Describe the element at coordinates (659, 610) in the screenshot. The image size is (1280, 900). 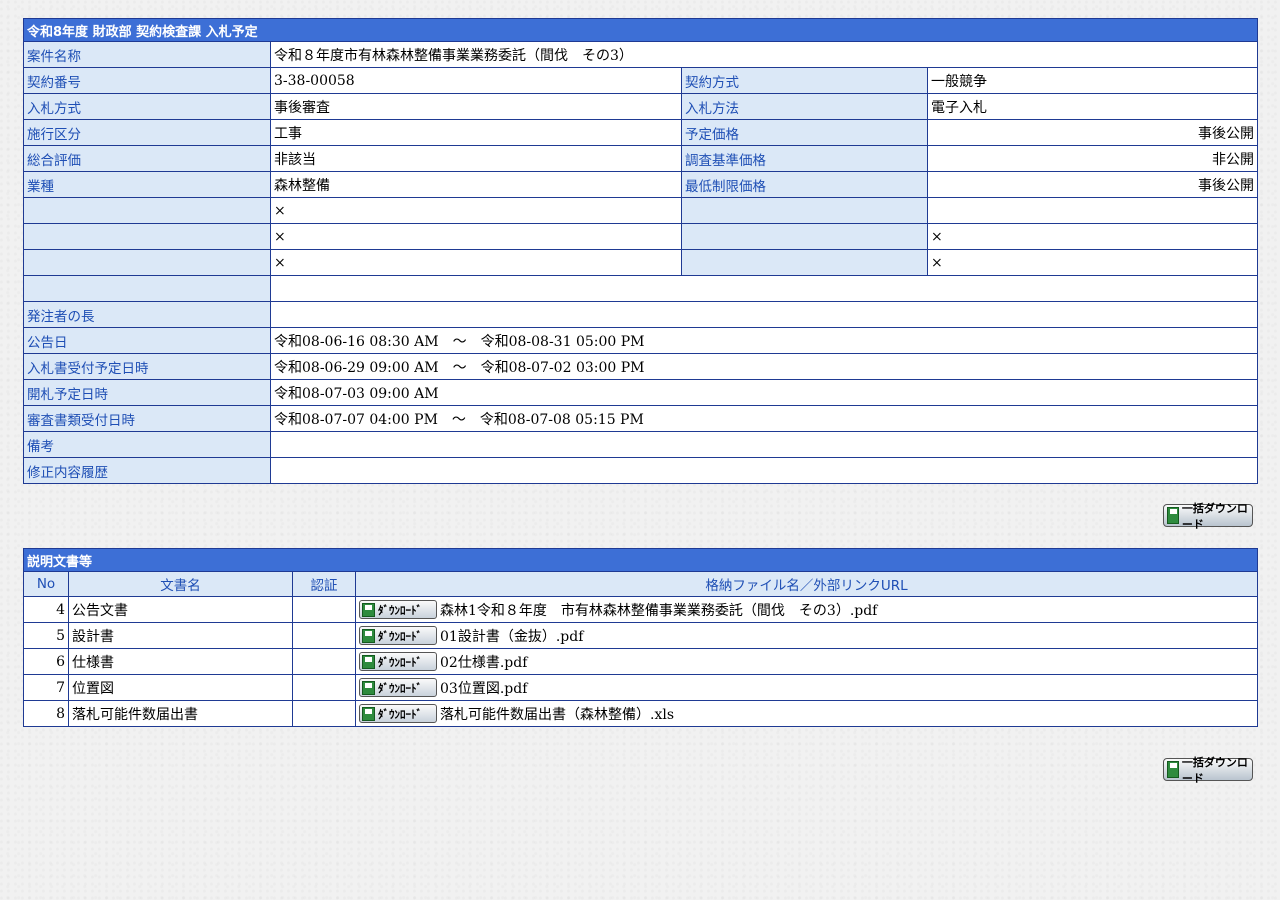
I see `file-name: 森林1令和８年度 市有林森林整備事業業務委託（間伐 その3）.pdf` at that location.